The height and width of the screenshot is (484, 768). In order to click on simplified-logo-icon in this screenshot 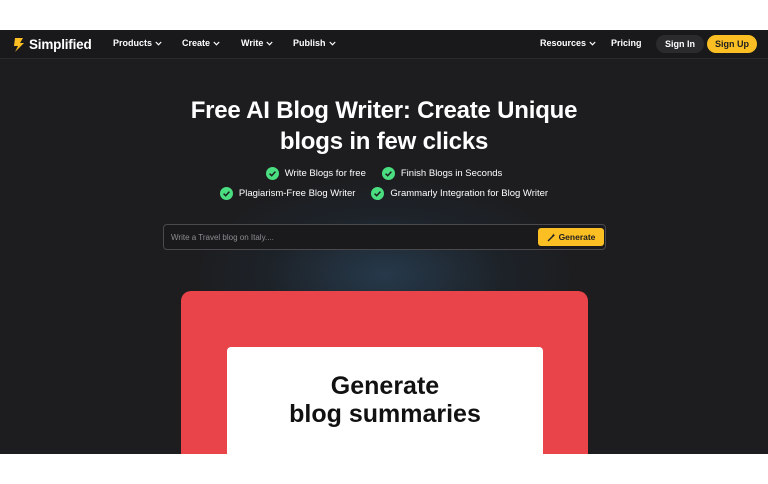, I will do `click(19, 44)`.